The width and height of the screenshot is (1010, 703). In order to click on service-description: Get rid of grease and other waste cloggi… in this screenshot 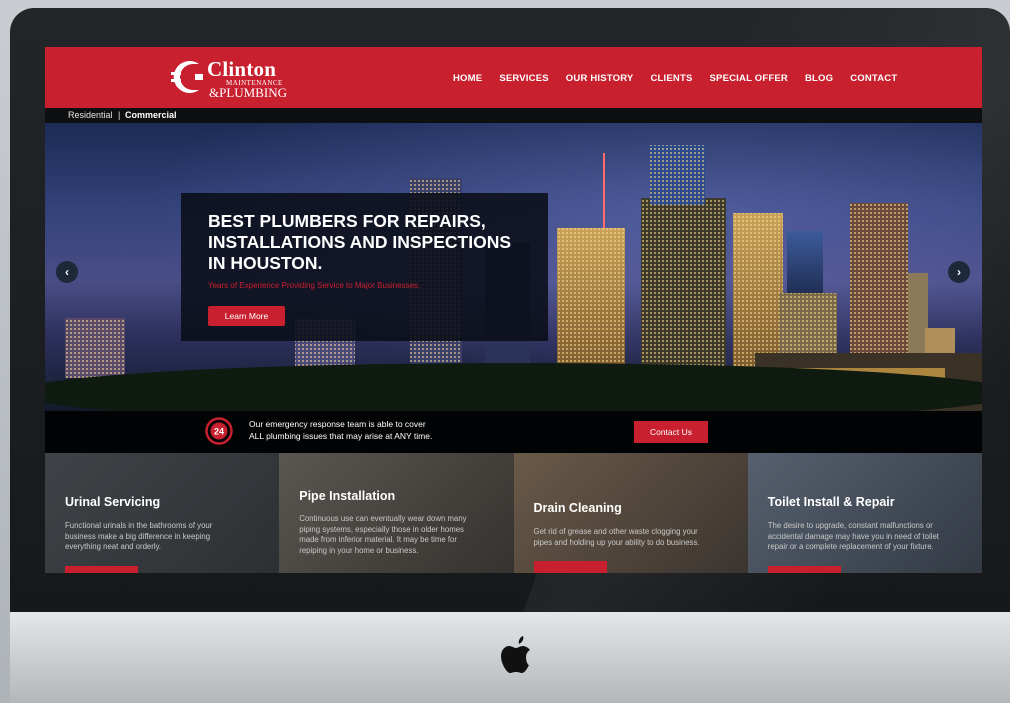, I will do `click(616, 537)`.